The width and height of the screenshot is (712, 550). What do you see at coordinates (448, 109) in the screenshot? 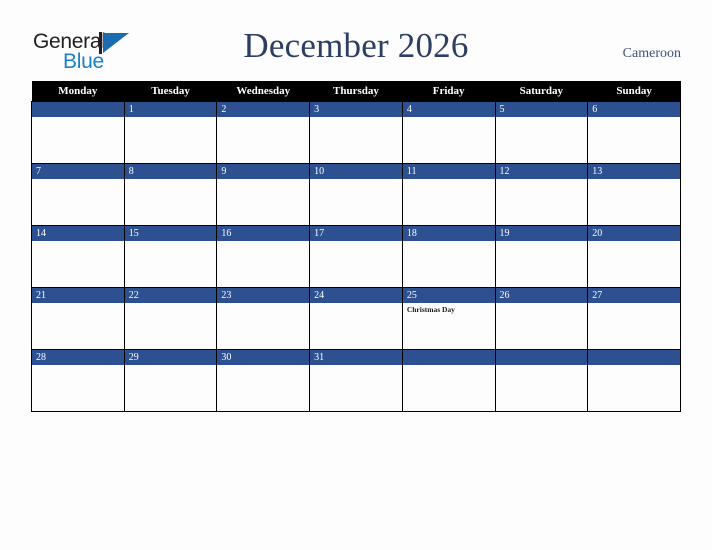
I see `day-number: 4` at bounding box center [448, 109].